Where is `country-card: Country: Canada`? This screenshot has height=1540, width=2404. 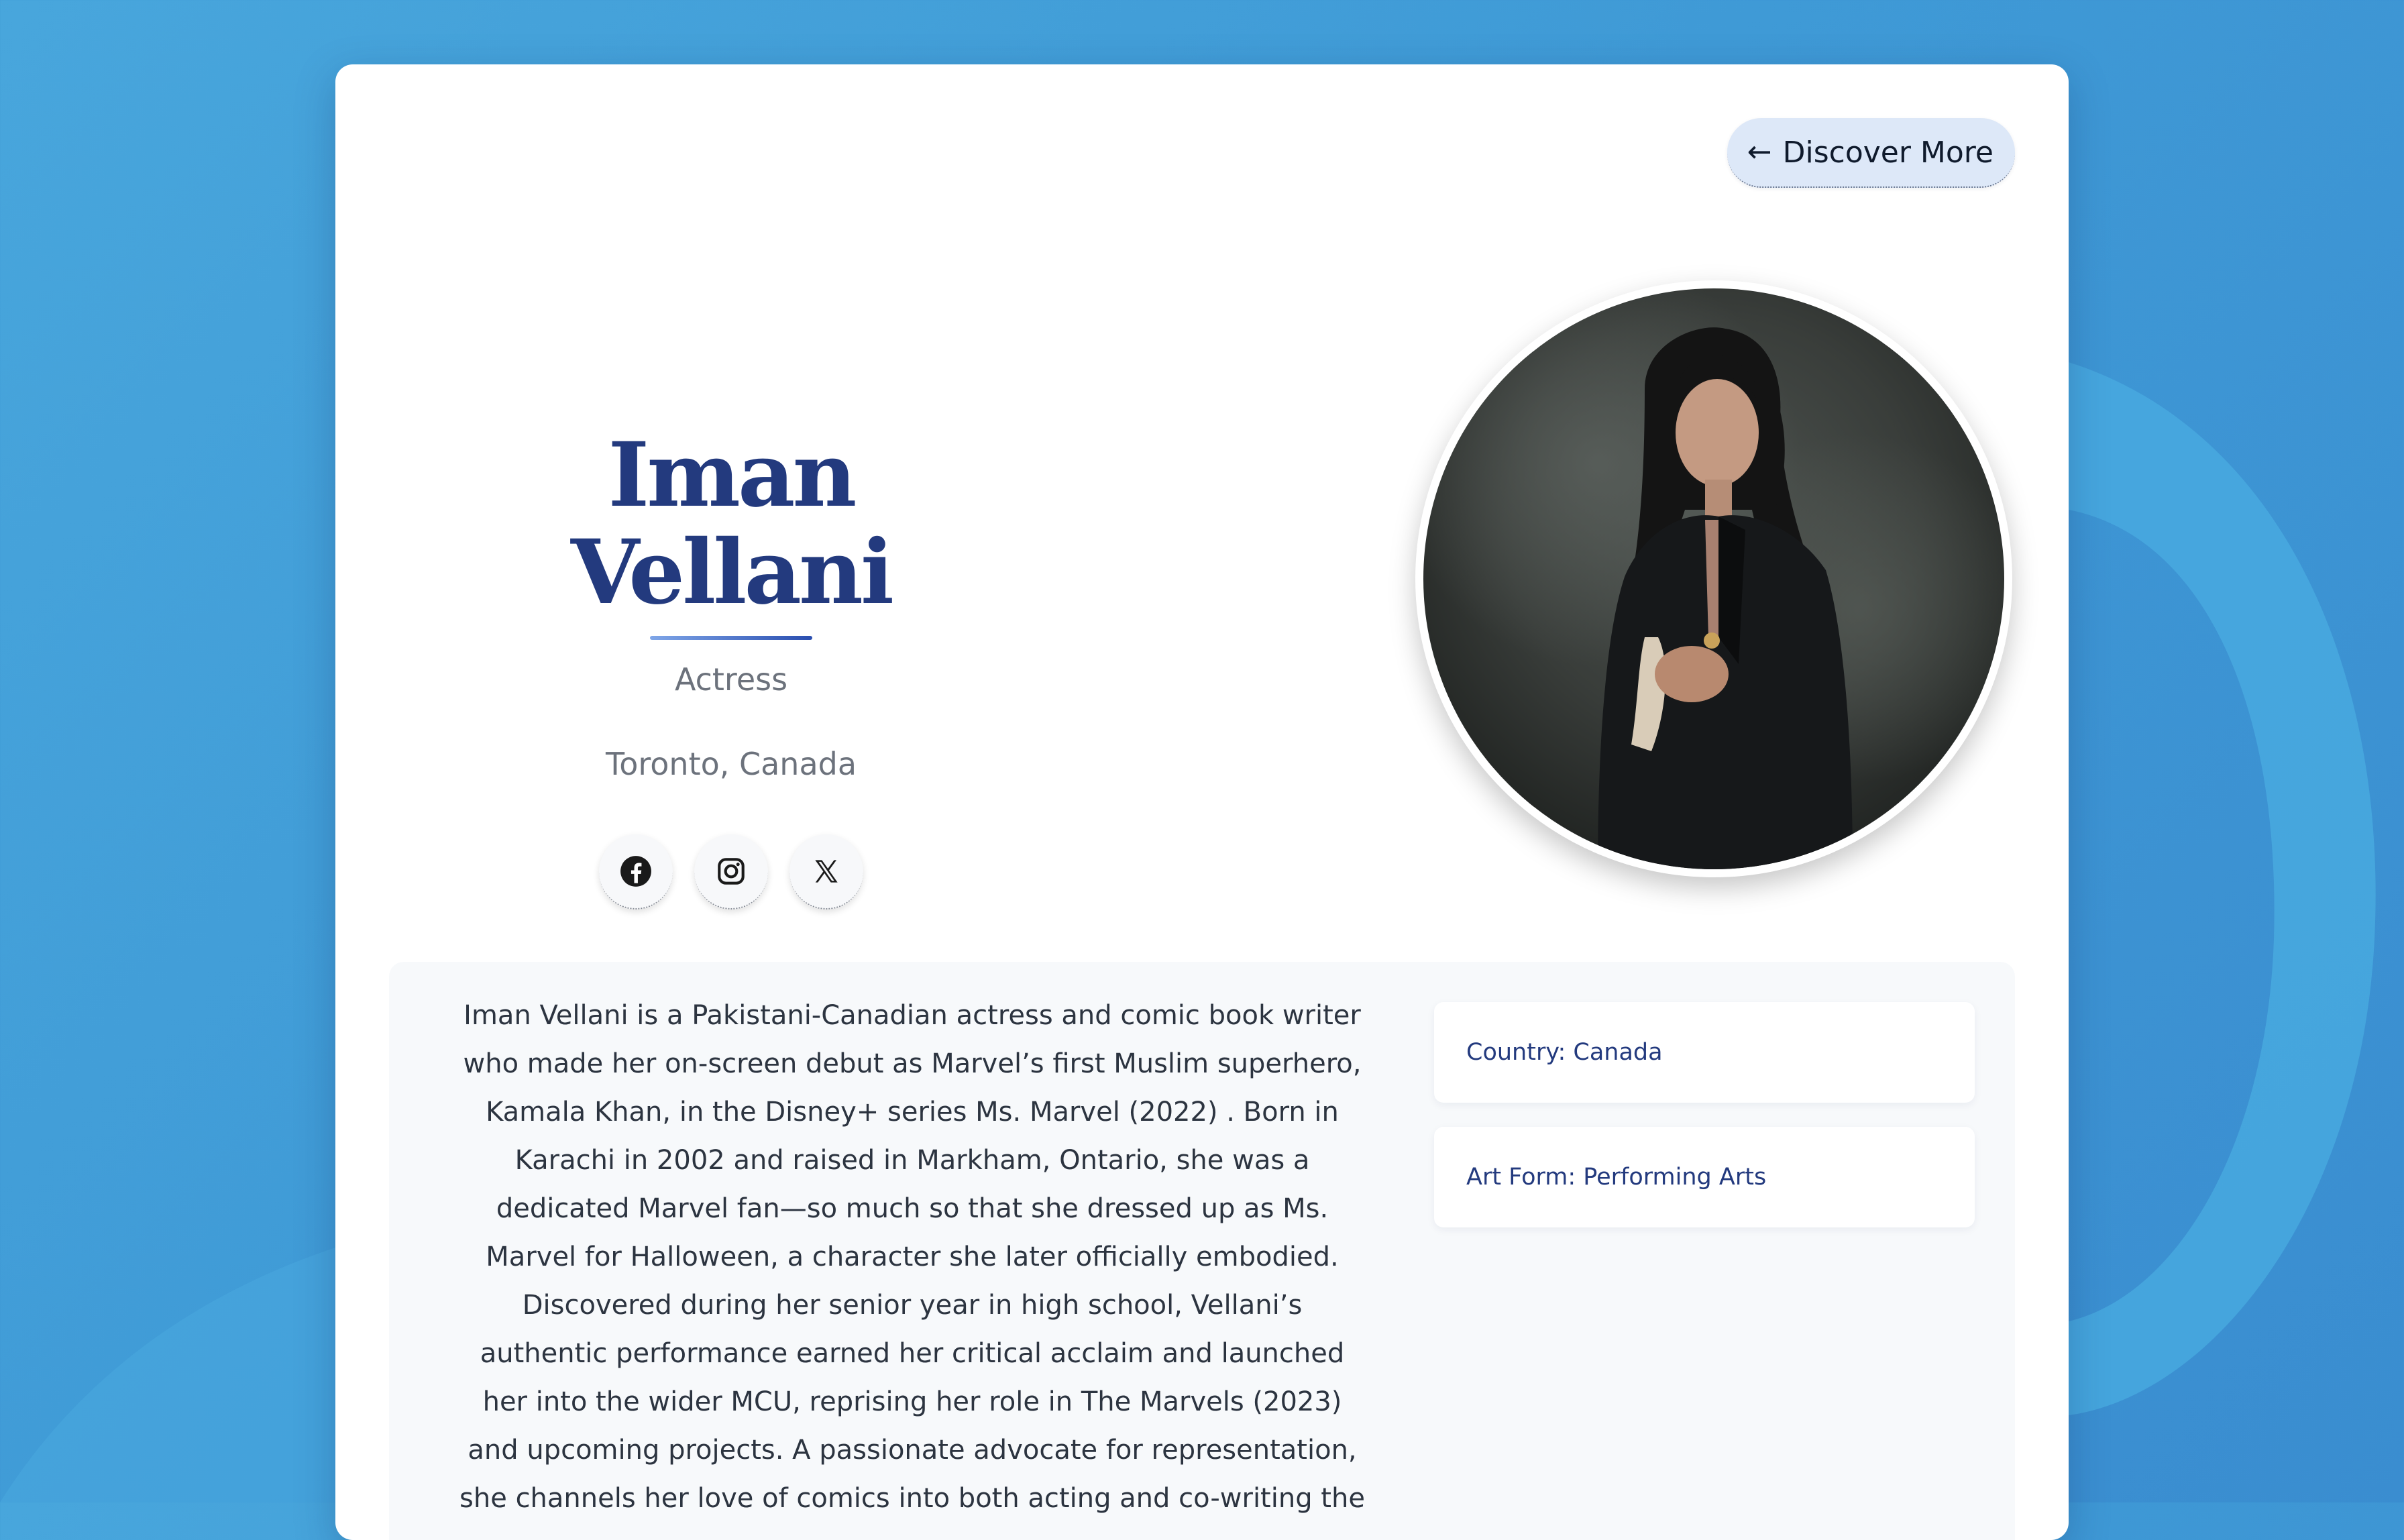 country-card: Country: Canada is located at coordinates (1704, 1052).